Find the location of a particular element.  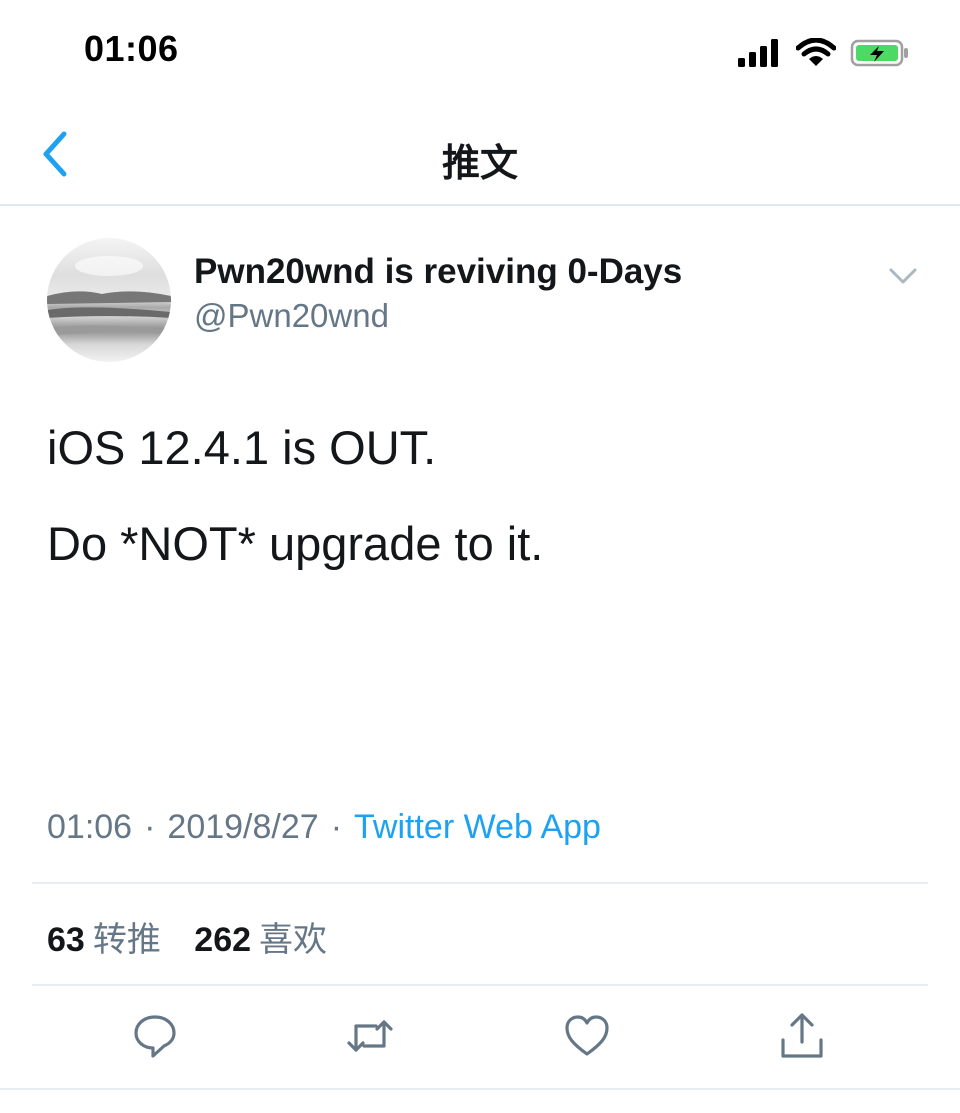

battery-charging-icon is located at coordinates (879, 53).